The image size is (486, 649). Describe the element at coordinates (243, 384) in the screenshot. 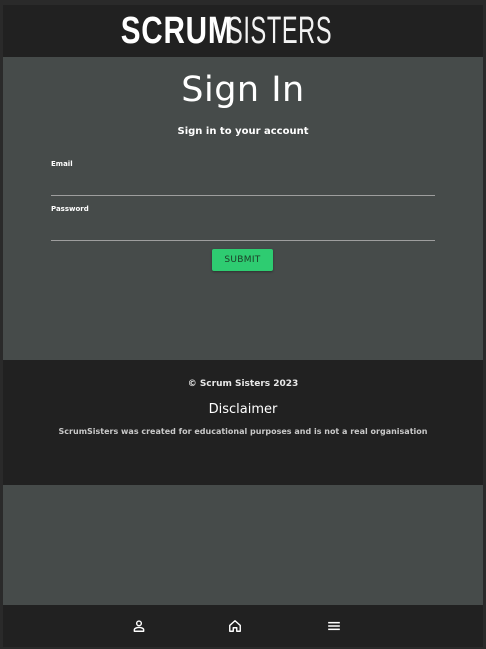

I see `copyright-text: © Scrum Sisters 2023` at that location.